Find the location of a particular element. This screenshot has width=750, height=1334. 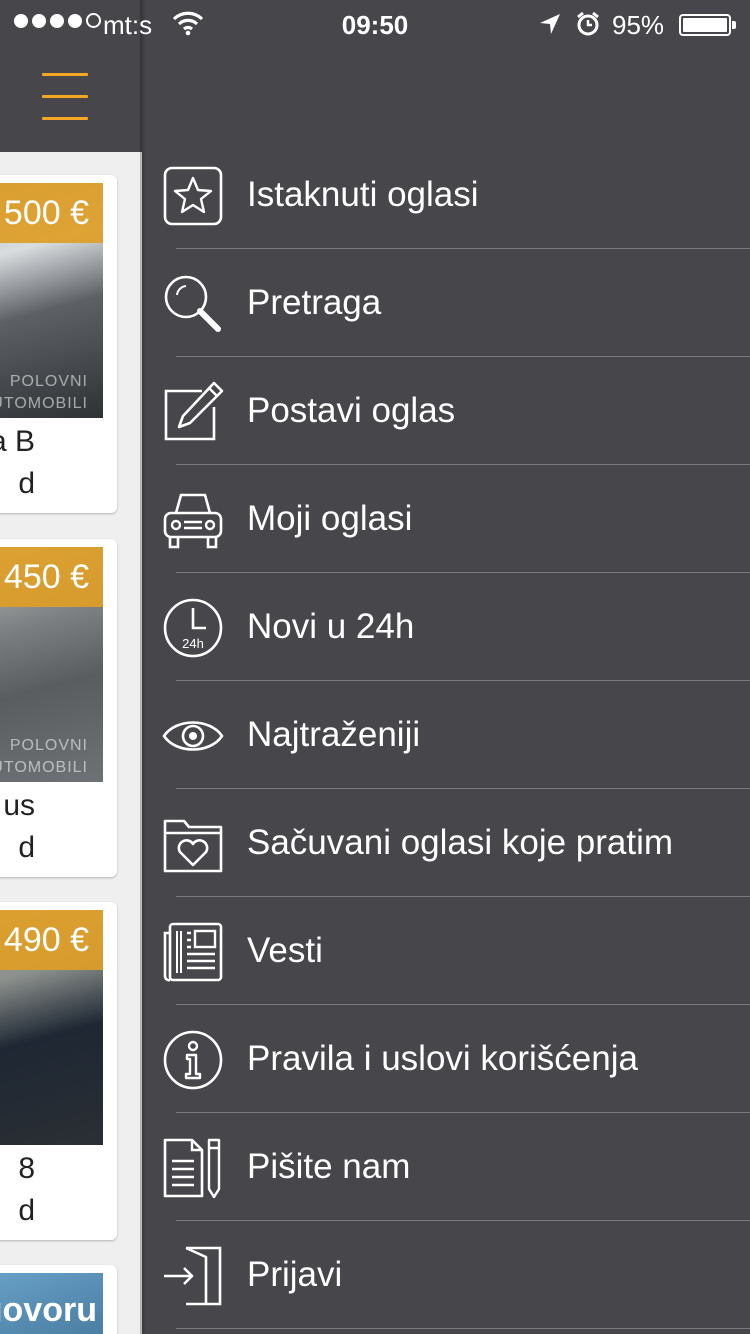

battery-icon is located at coordinates (707, 25).